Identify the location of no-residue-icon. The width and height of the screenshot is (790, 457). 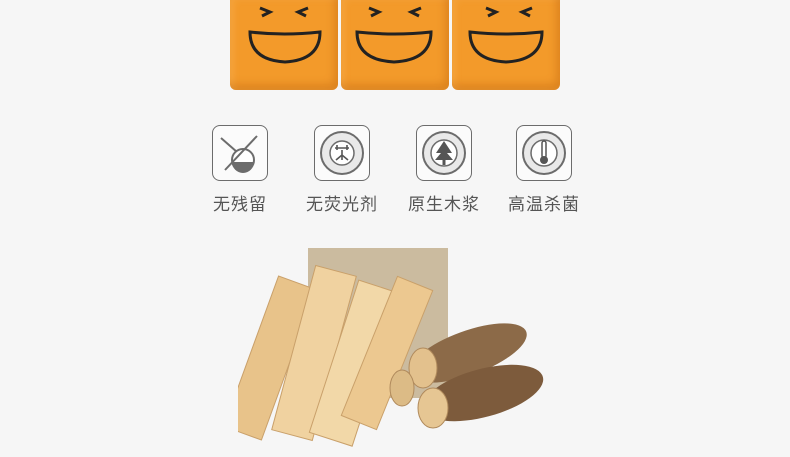
(240, 153).